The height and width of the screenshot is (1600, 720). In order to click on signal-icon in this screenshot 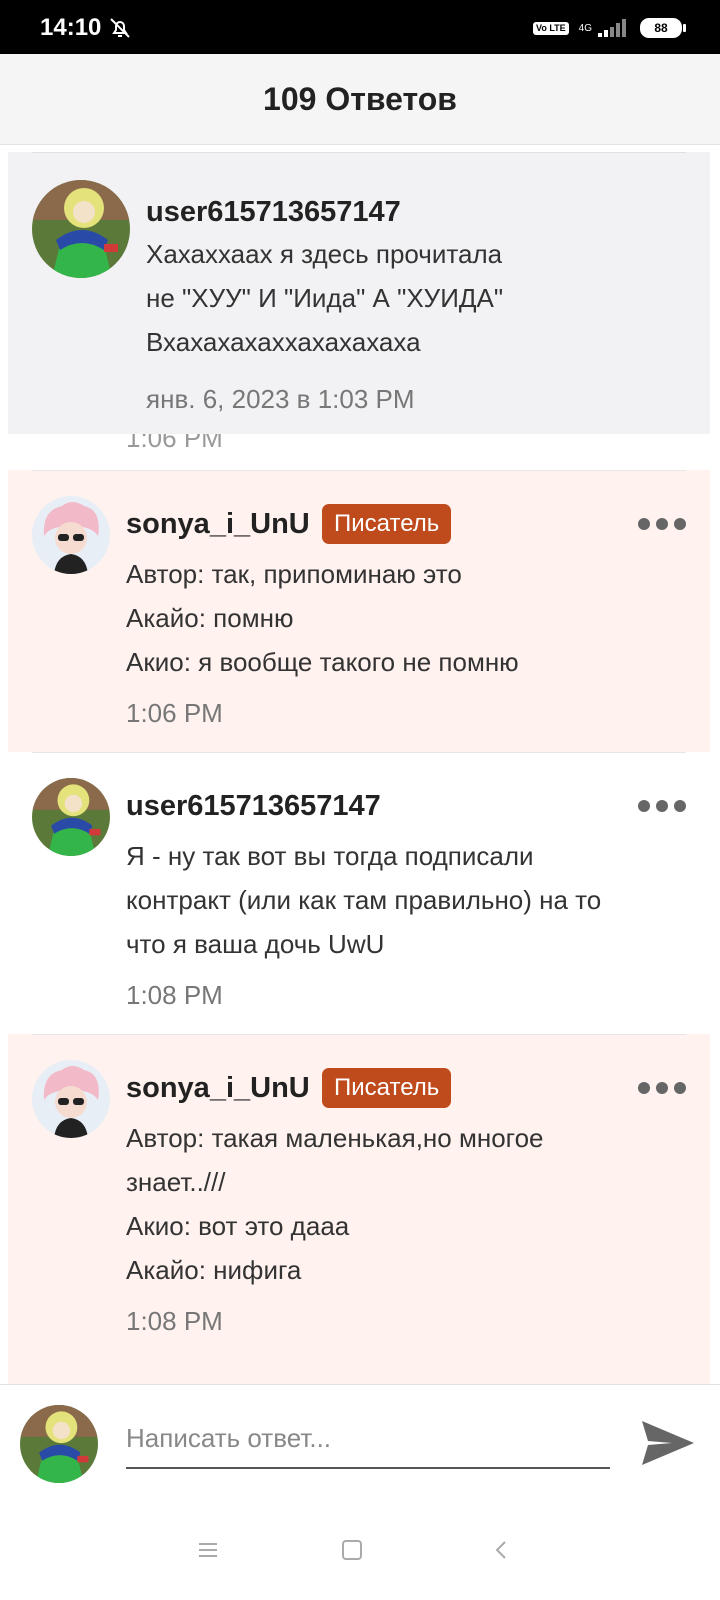, I will do `click(612, 28)`.